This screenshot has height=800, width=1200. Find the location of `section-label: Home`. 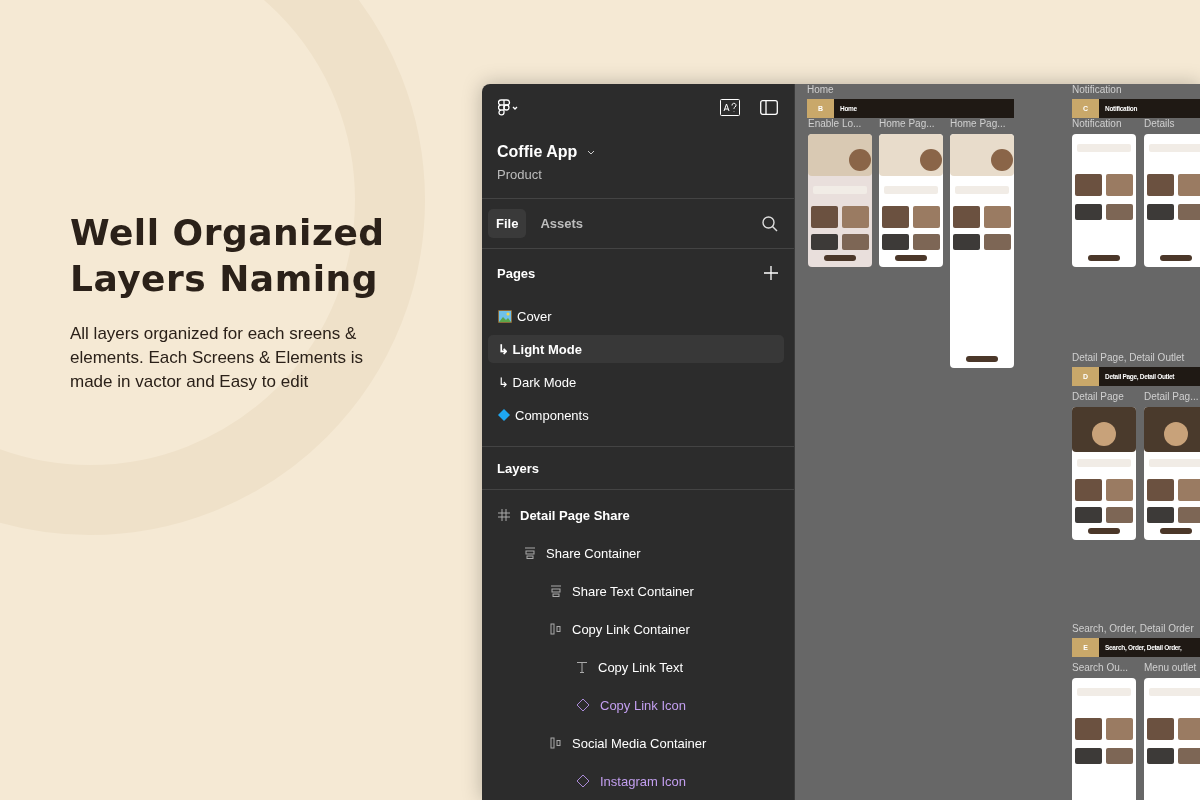

section-label: Home is located at coordinates (820, 89).